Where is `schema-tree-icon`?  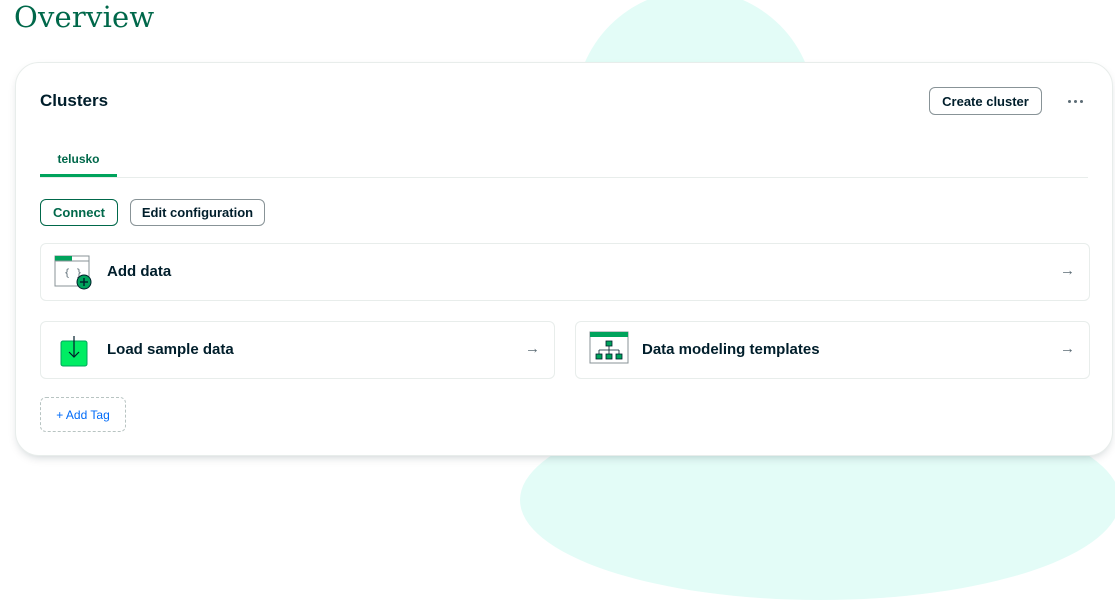 schema-tree-icon is located at coordinates (609, 350).